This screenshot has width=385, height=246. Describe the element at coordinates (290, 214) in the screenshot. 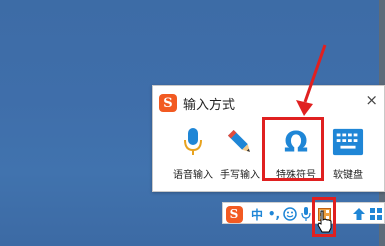

I see `emoji-icon` at that location.